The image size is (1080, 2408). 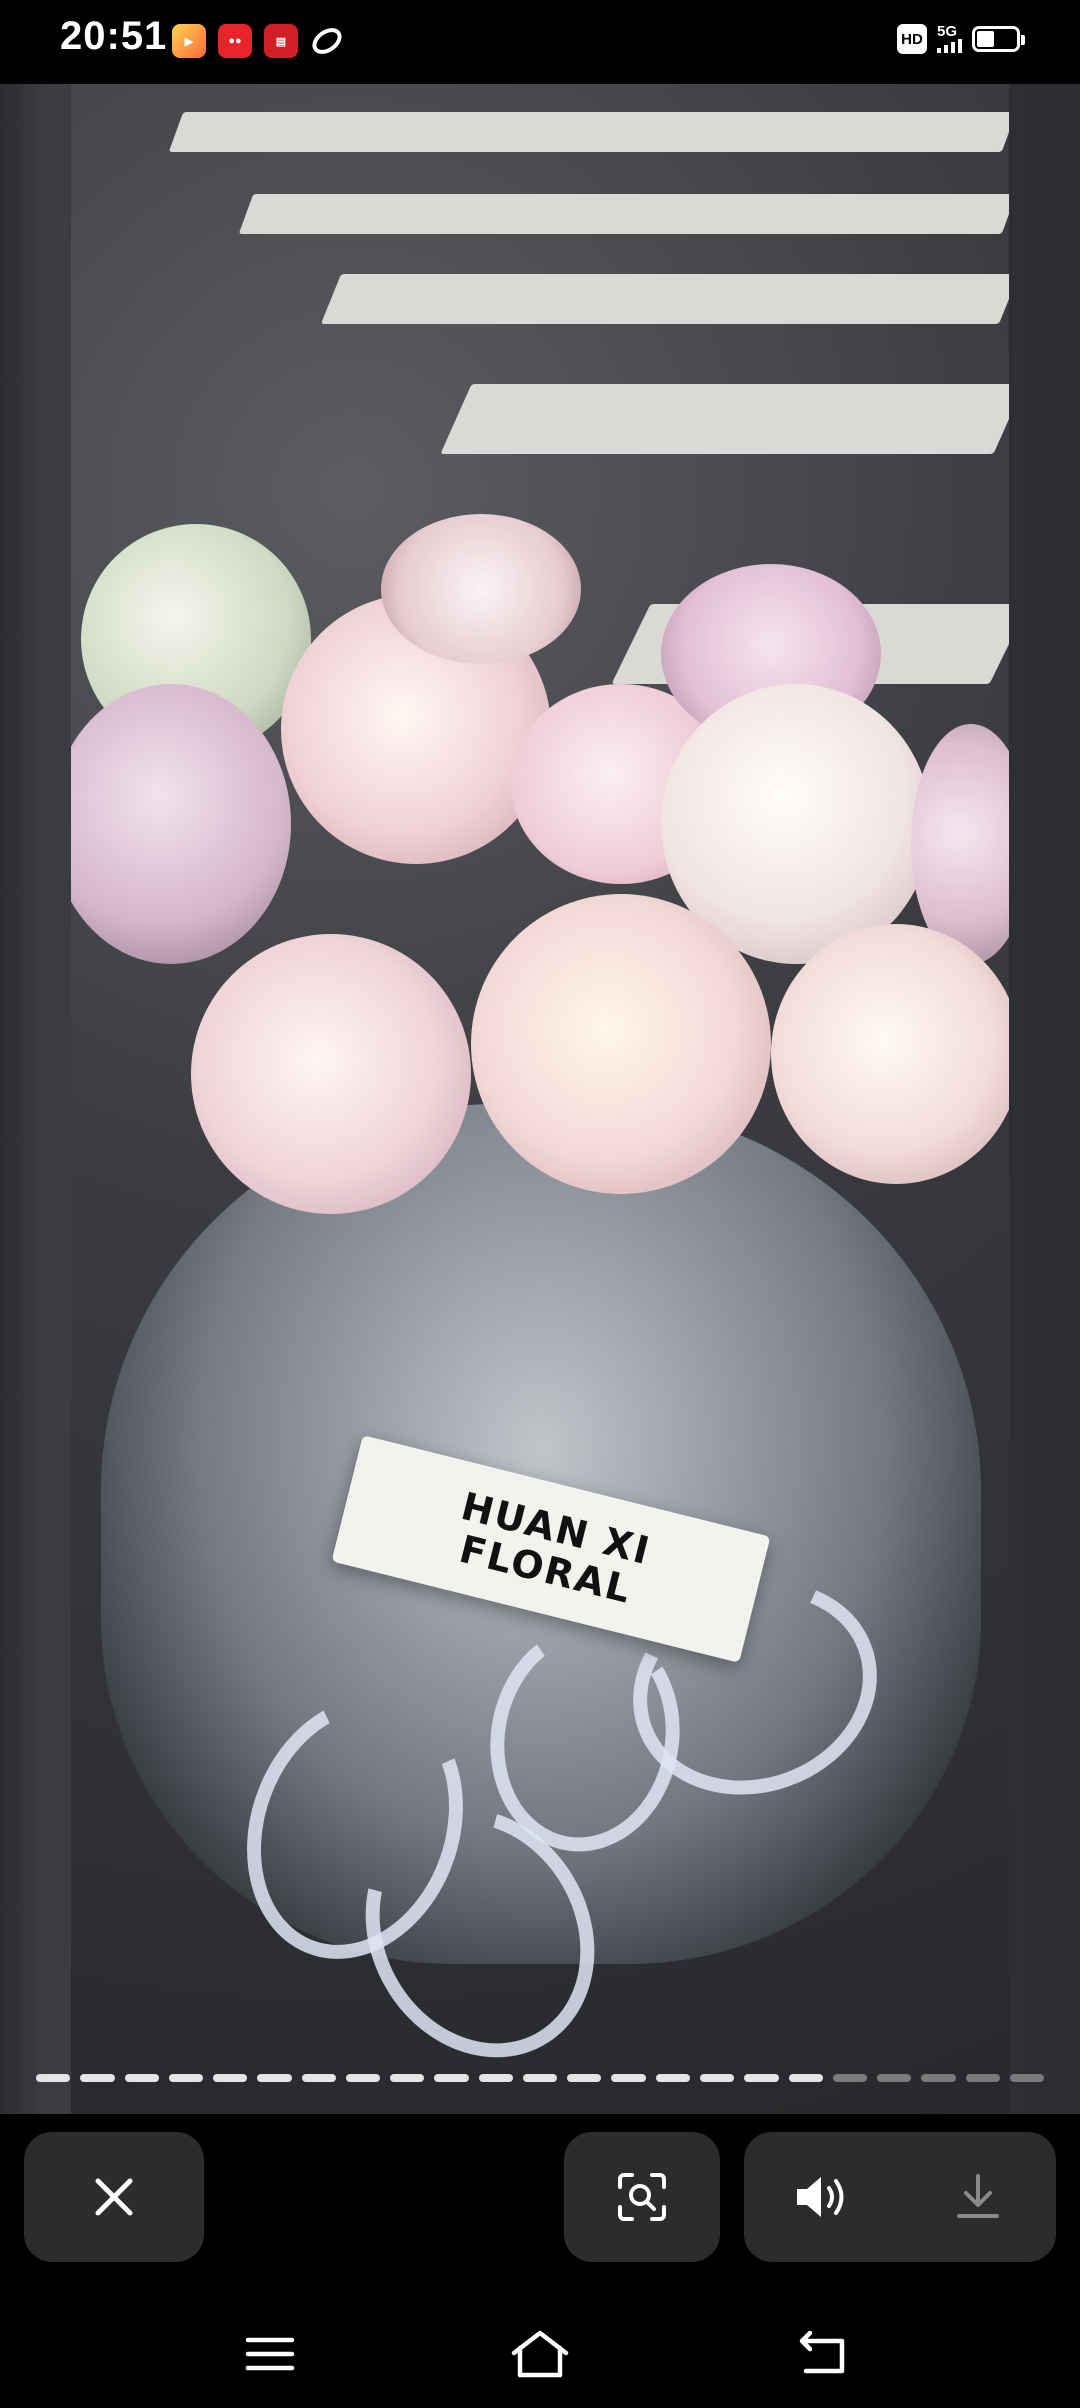 I want to click on scan-button, so click(x=642, y=2197).